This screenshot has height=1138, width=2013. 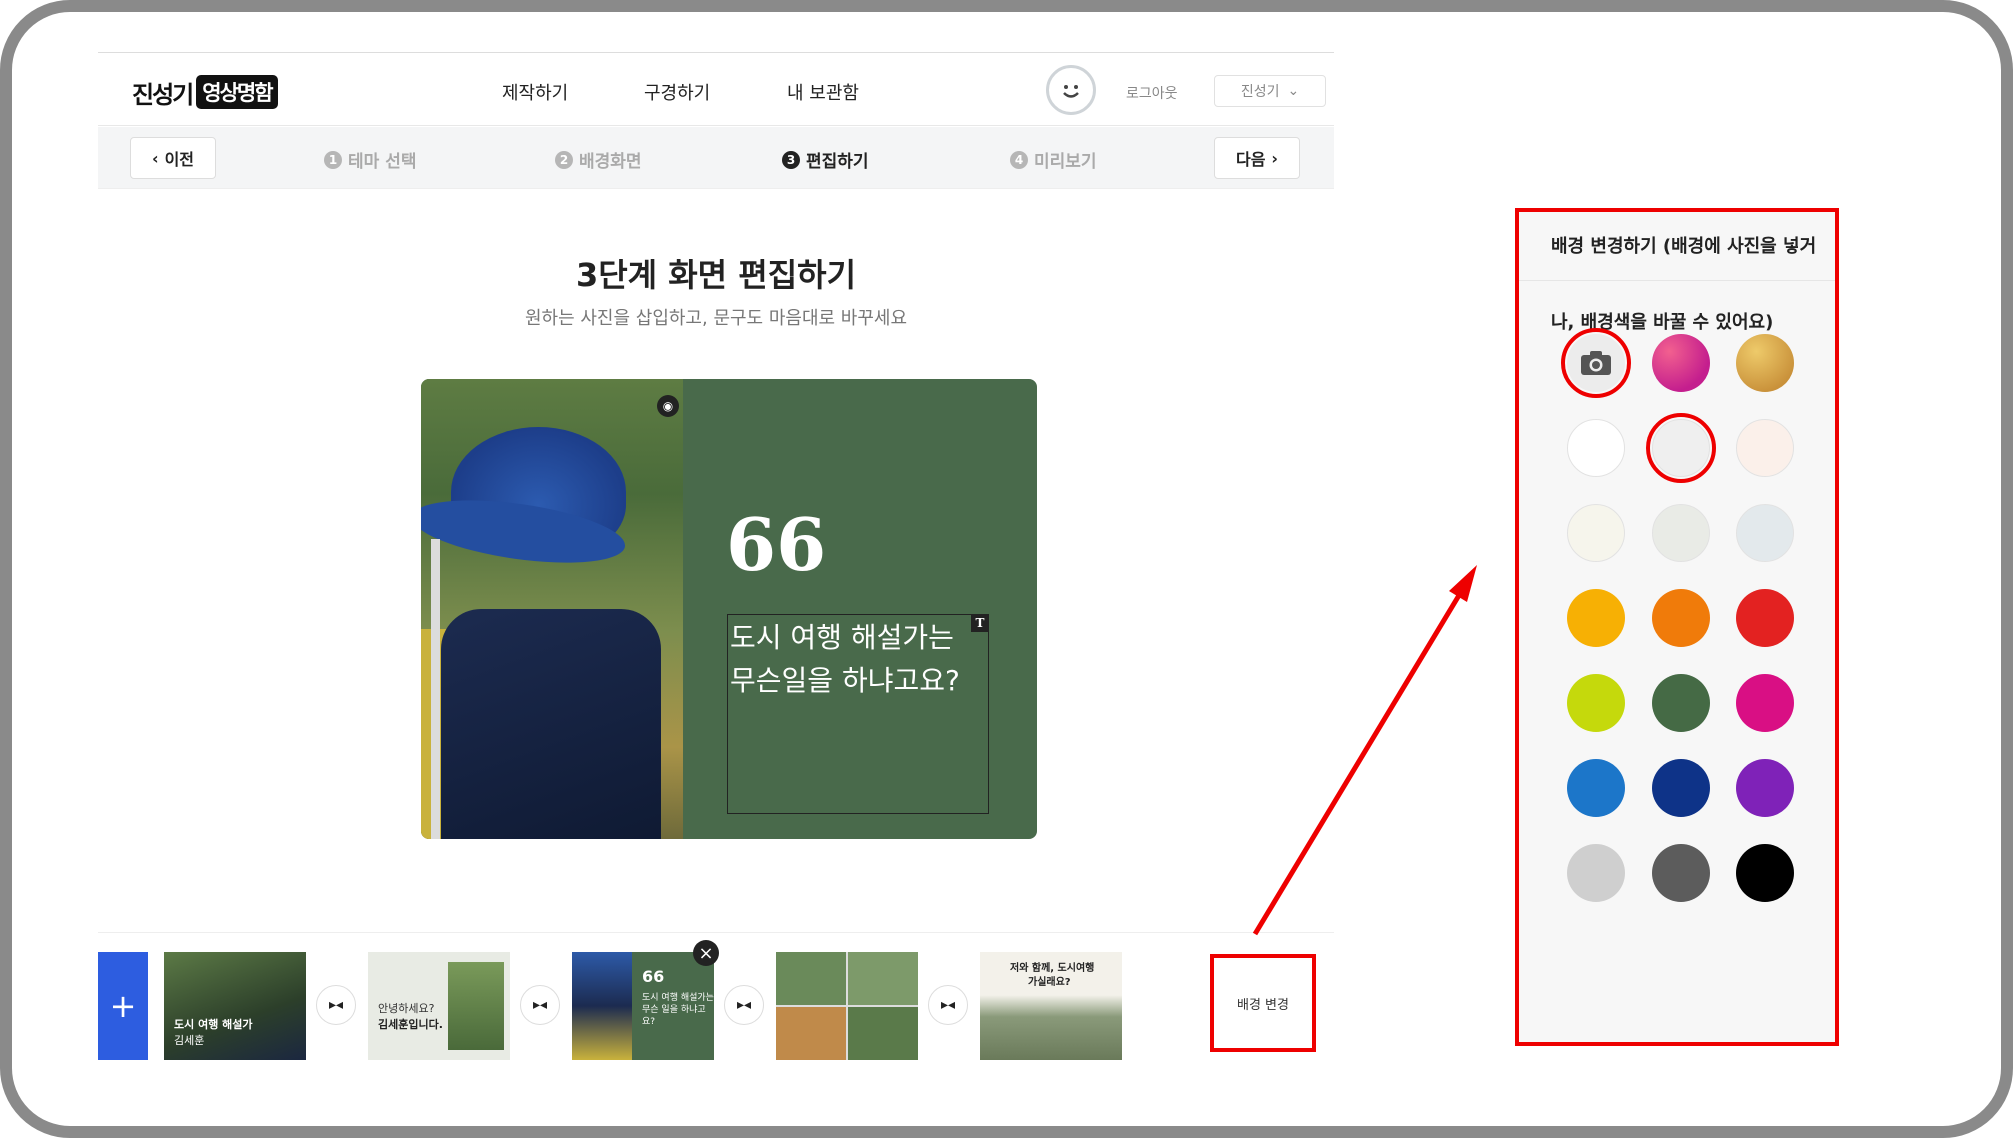 What do you see at coordinates (716, 318) in the screenshot?
I see `page-subtitle: 원하는 사진을 삽입하고, 문구도 마음대로 바꾸세요` at bounding box center [716, 318].